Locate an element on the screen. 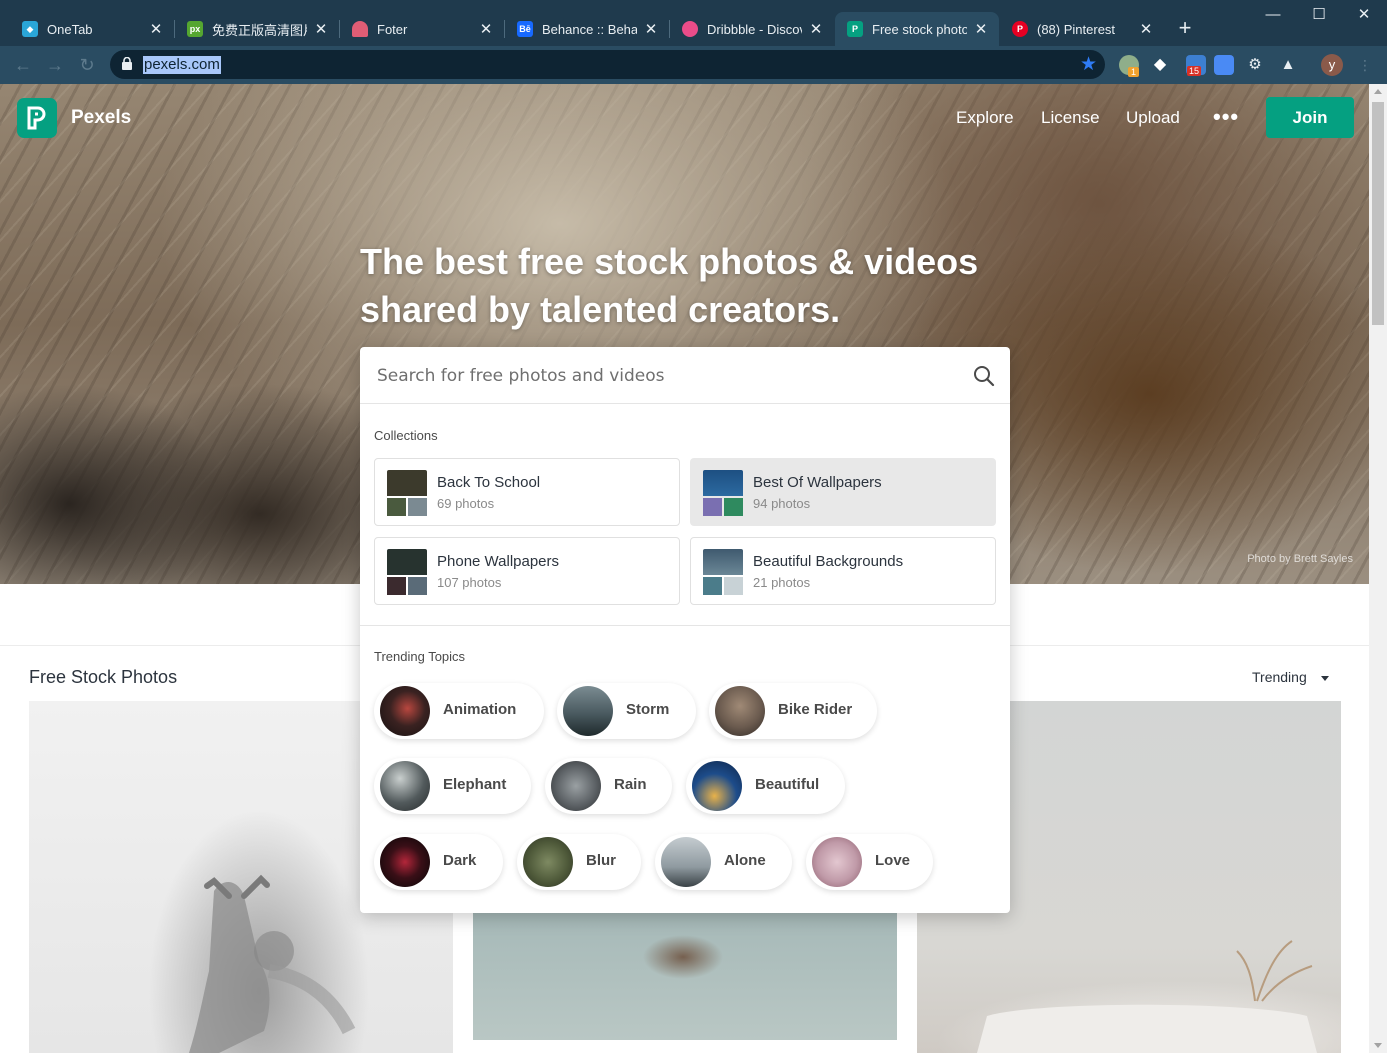 This screenshot has width=1387, height=1053. photo-credit: Photo by Brett Sayles is located at coordinates (1300, 559).